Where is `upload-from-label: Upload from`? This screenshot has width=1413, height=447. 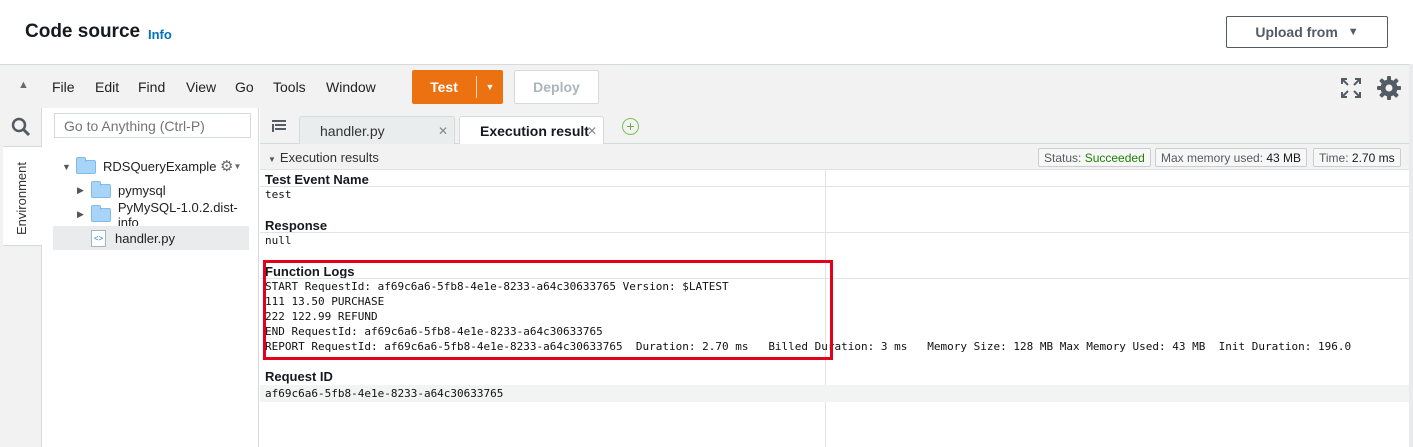
upload-from-label: Upload from is located at coordinates (1296, 32).